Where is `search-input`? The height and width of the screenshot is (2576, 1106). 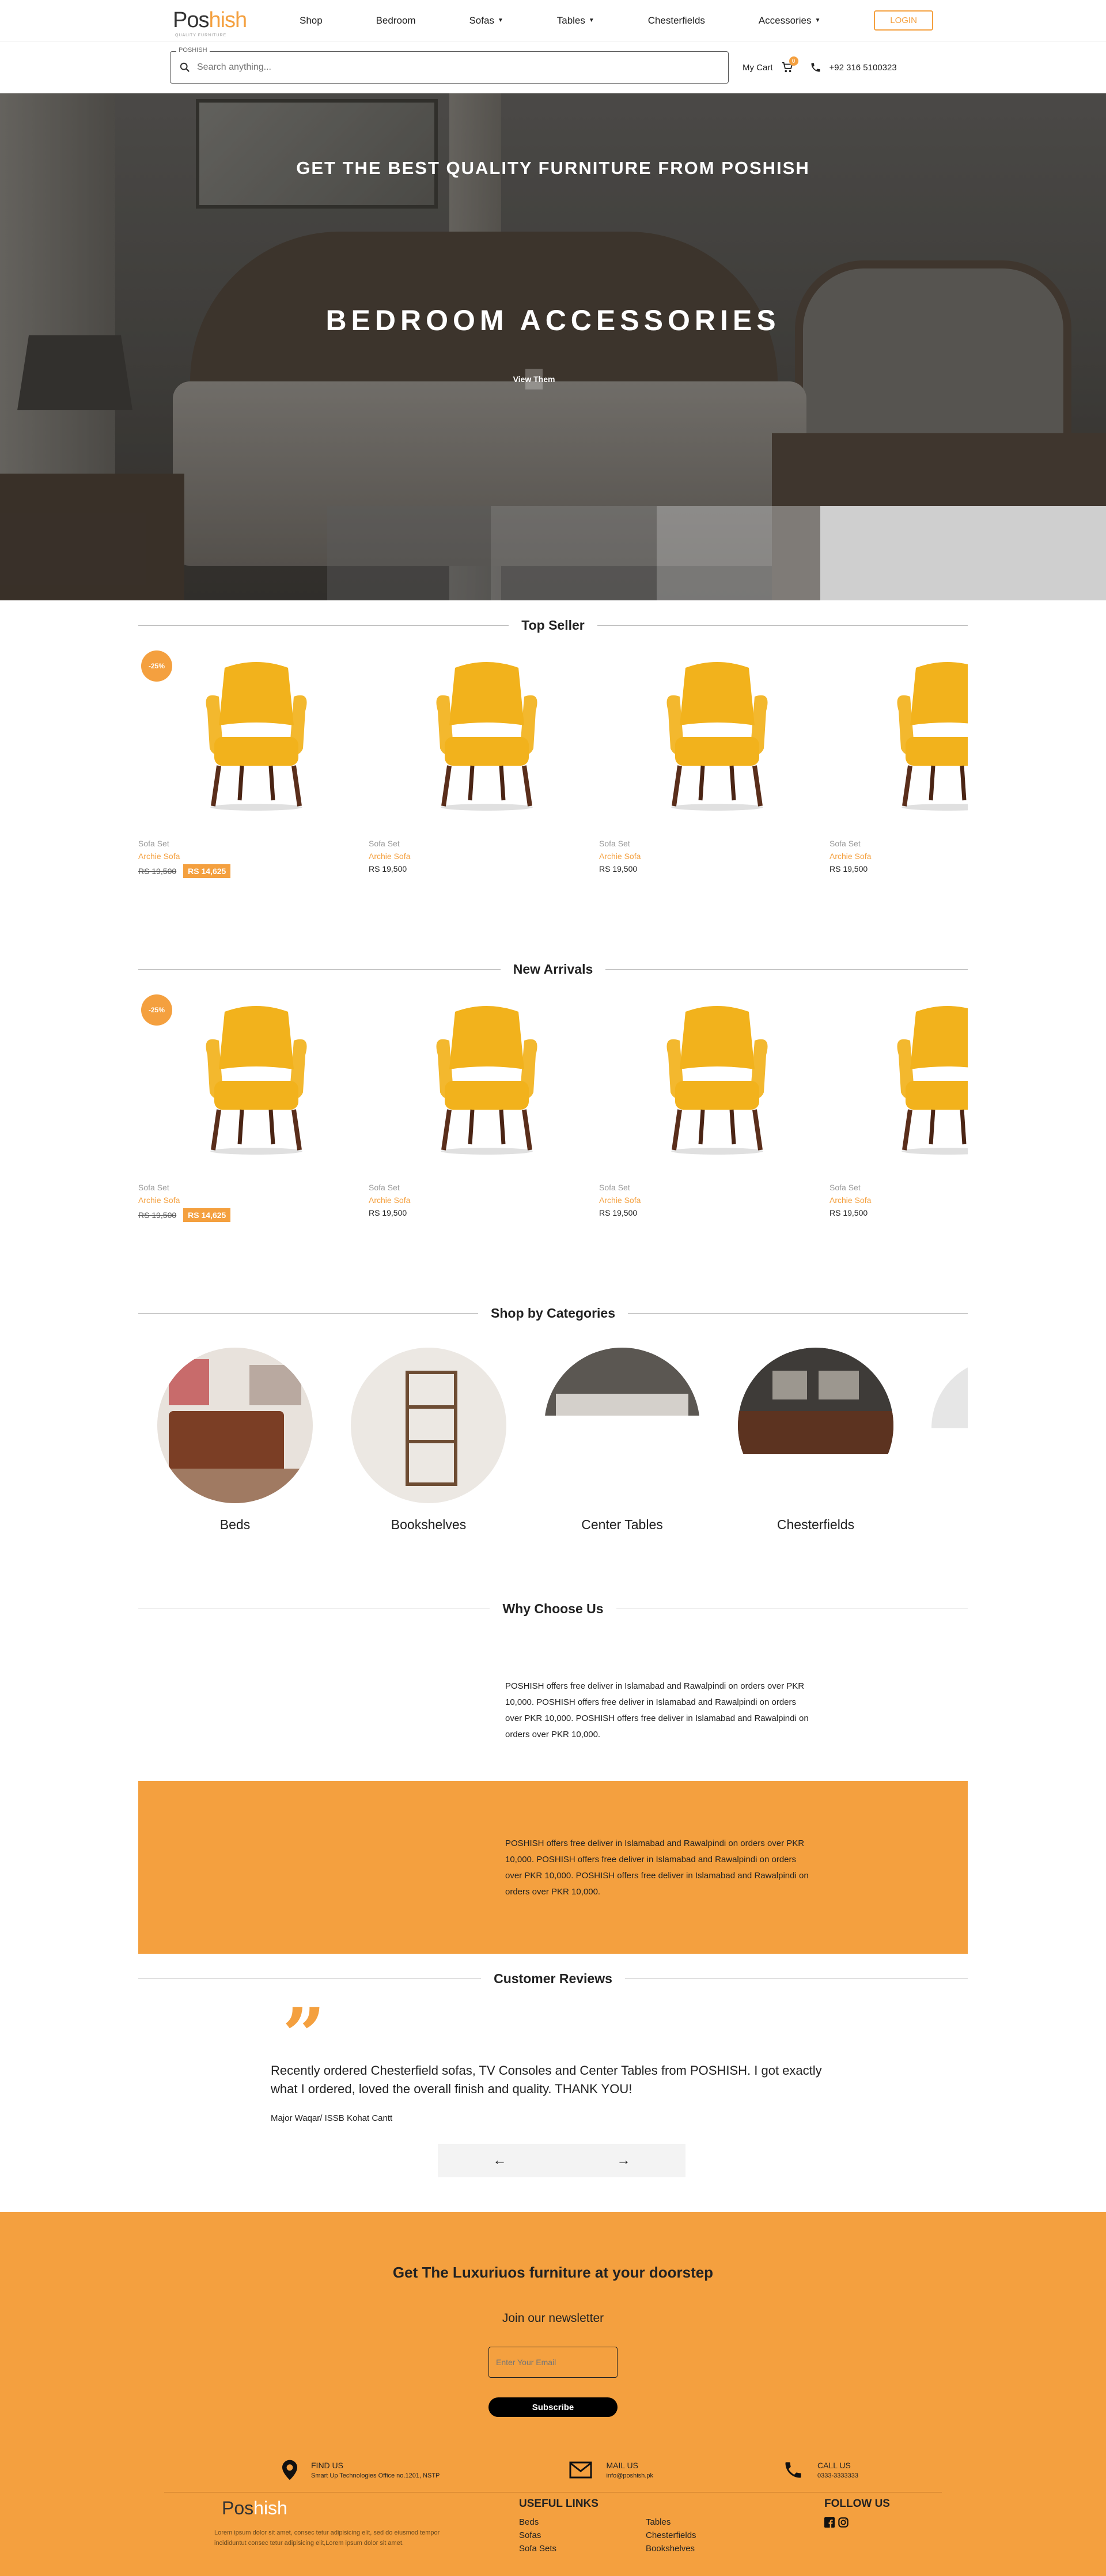
search-input is located at coordinates (456, 67).